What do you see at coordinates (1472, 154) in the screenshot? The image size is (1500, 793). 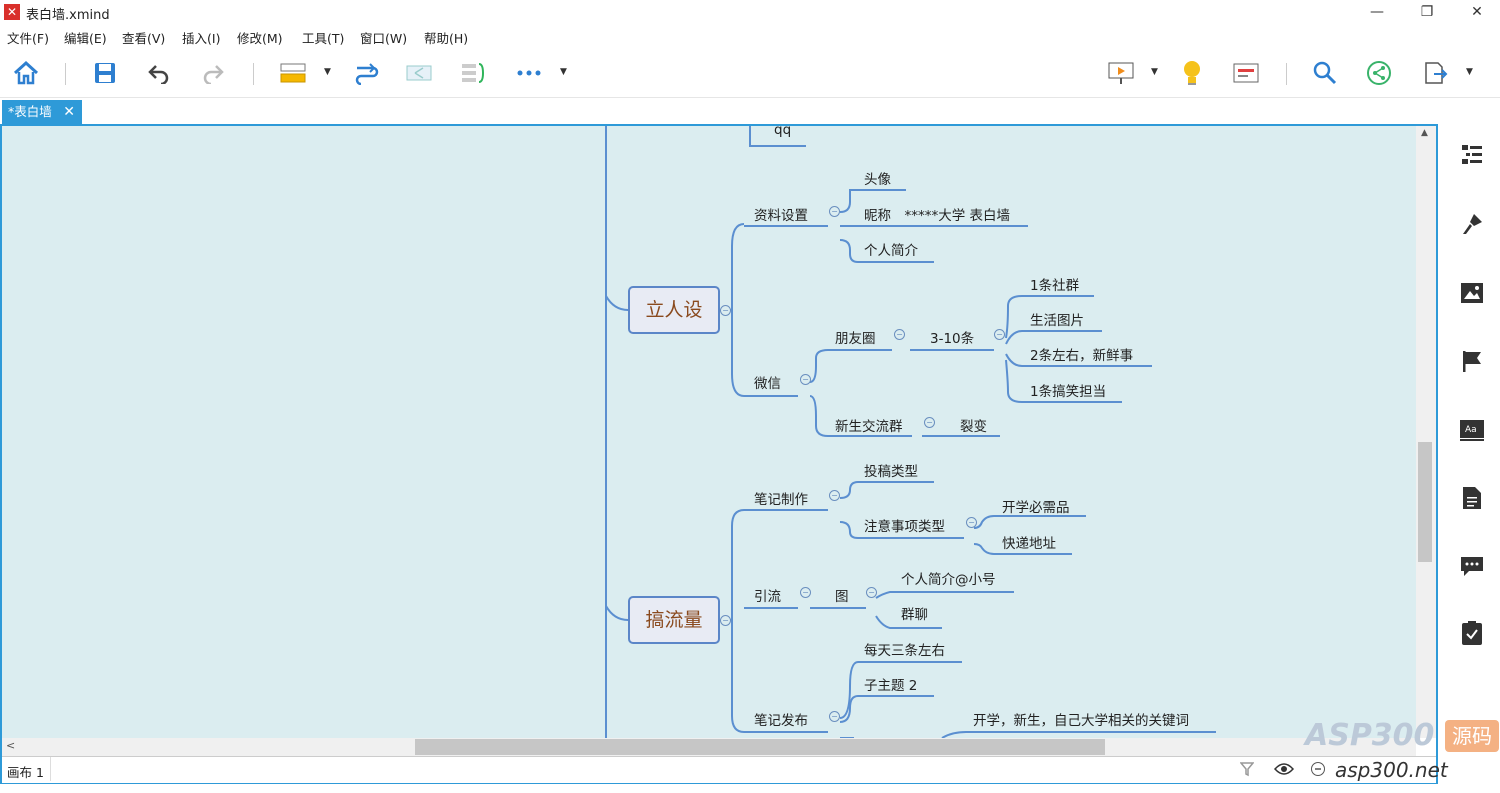 I see `outline-list-icon` at bounding box center [1472, 154].